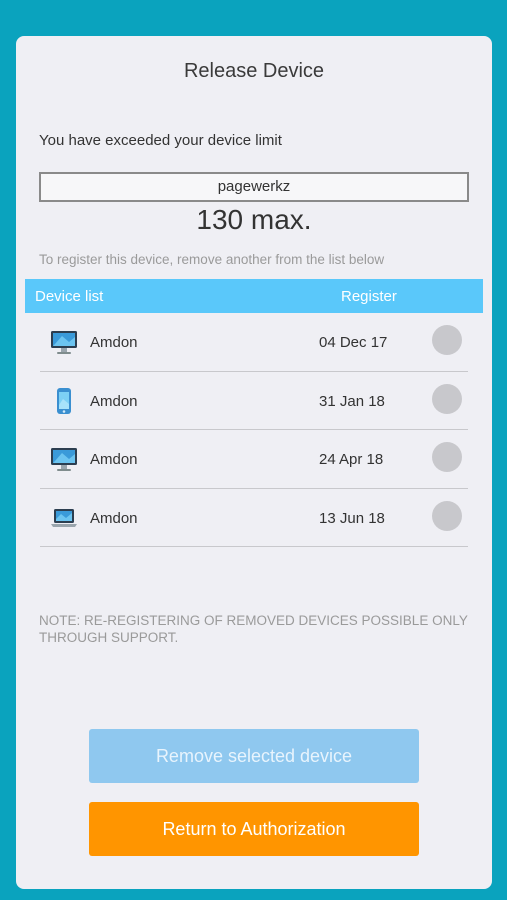 This screenshot has width=507, height=900. I want to click on device-row: Amdon 13 Jun 18, so click(254, 518).